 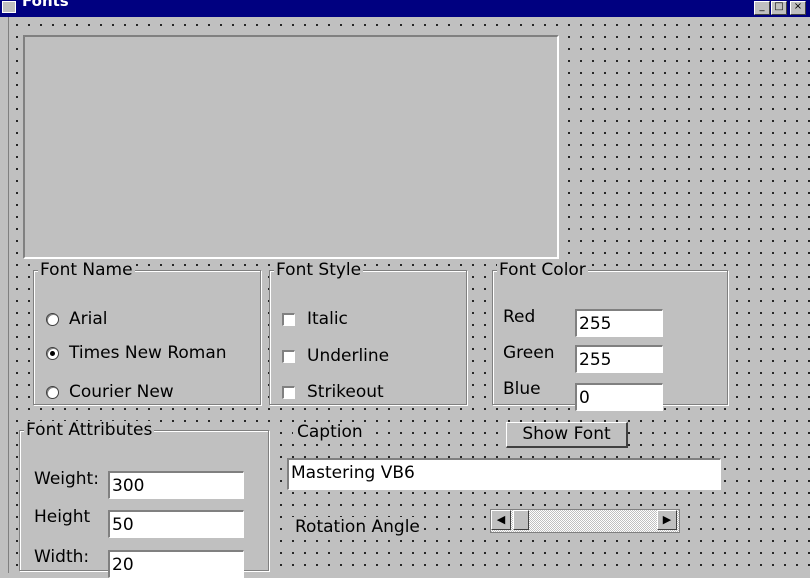 What do you see at coordinates (148, 353) in the screenshot?
I see `option-label: Times New Roman` at bounding box center [148, 353].